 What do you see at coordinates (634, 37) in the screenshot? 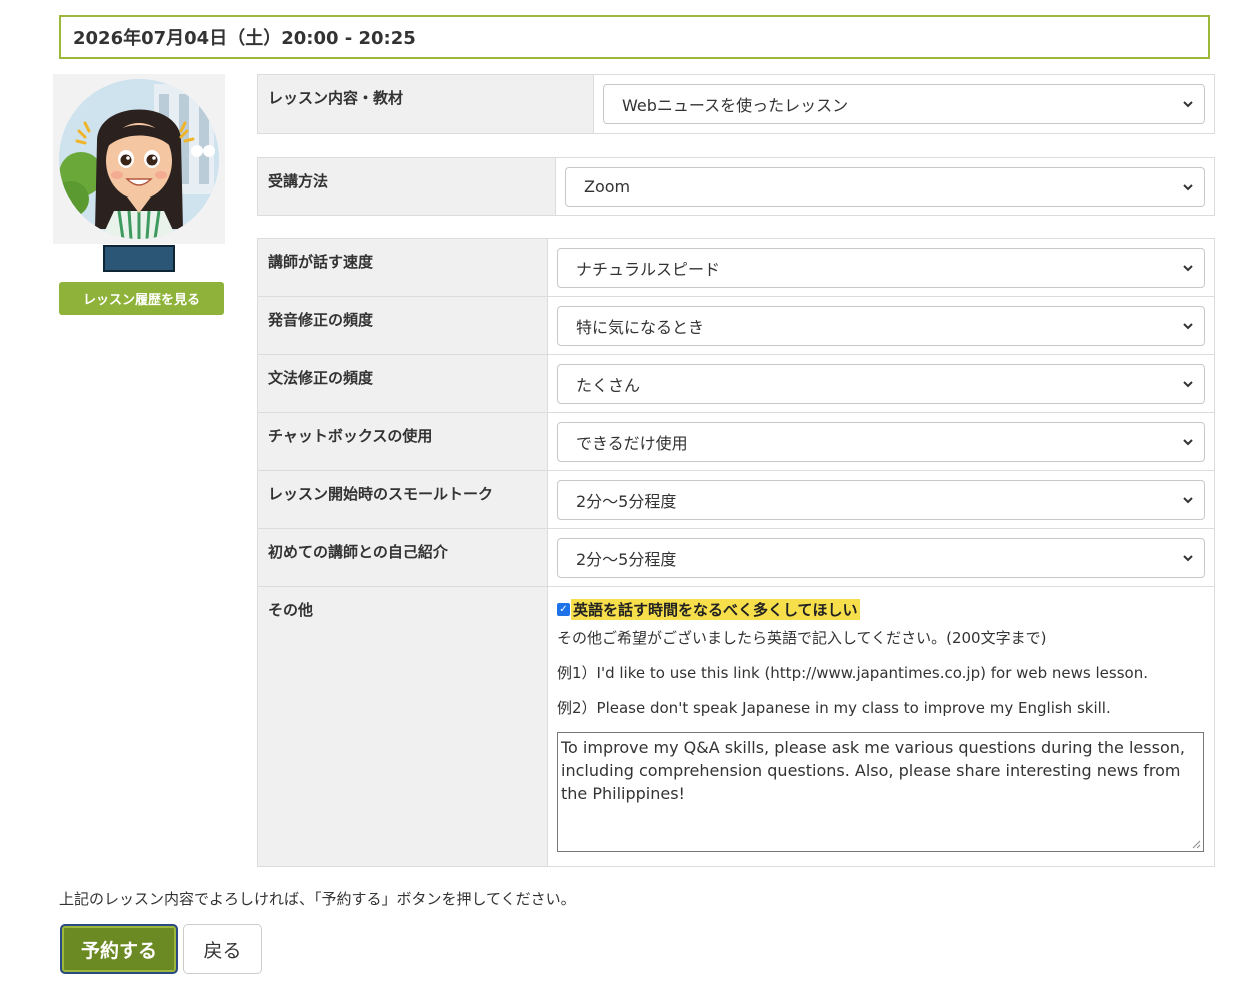
I see `lesson-datetime: 2026年07月04日（土）20:00 - 20:25` at bounding box center [634, 37].